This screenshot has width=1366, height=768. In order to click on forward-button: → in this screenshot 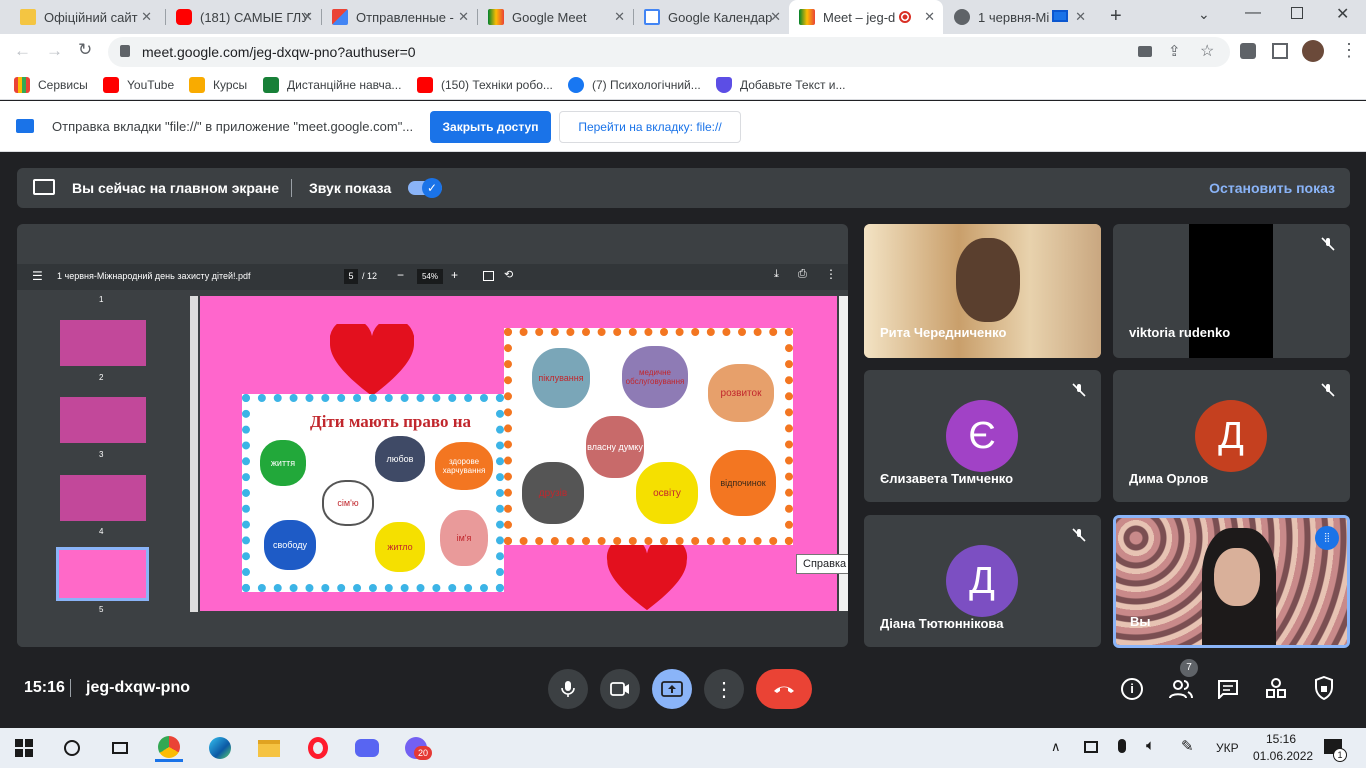, I will do `click(54, 51)`.